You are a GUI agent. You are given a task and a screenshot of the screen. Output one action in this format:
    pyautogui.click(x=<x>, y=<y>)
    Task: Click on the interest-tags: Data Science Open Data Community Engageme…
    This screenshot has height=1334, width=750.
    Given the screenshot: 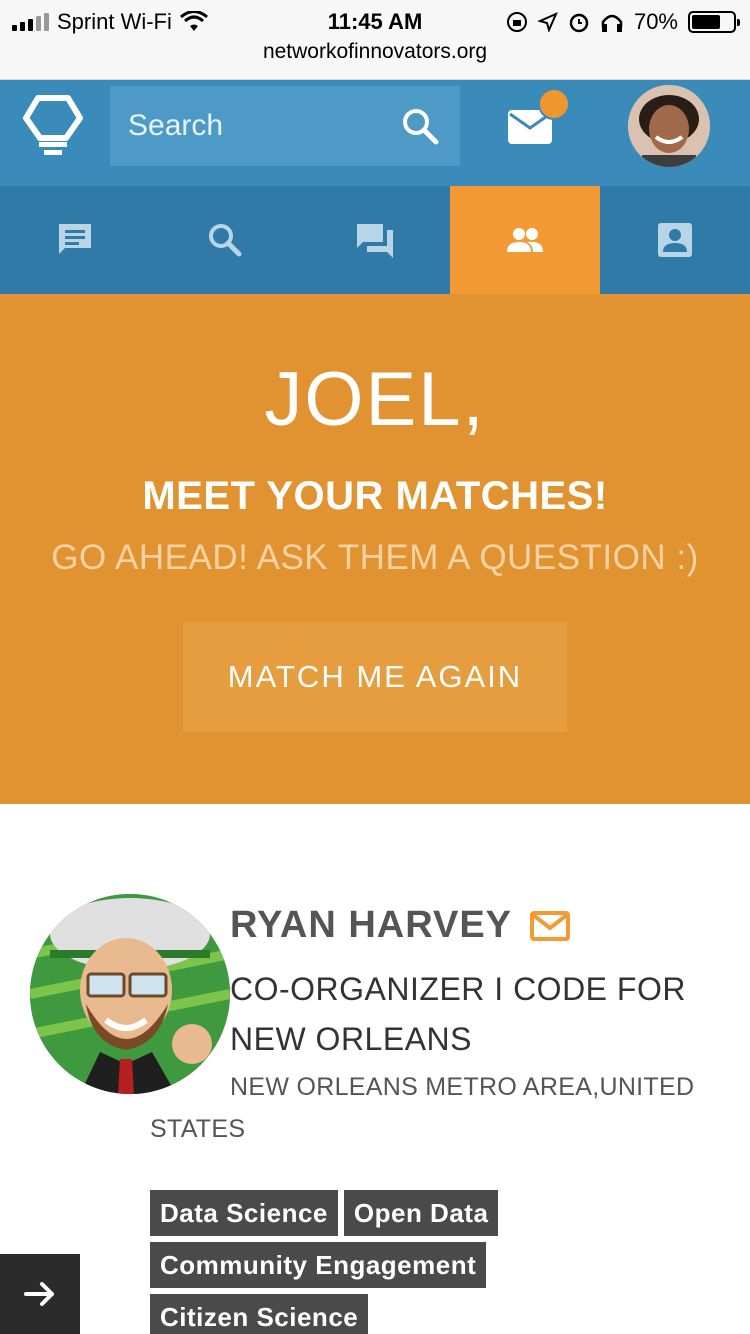 What is the action you would take?
    pyautogui.click(x=400, y=1262)
    